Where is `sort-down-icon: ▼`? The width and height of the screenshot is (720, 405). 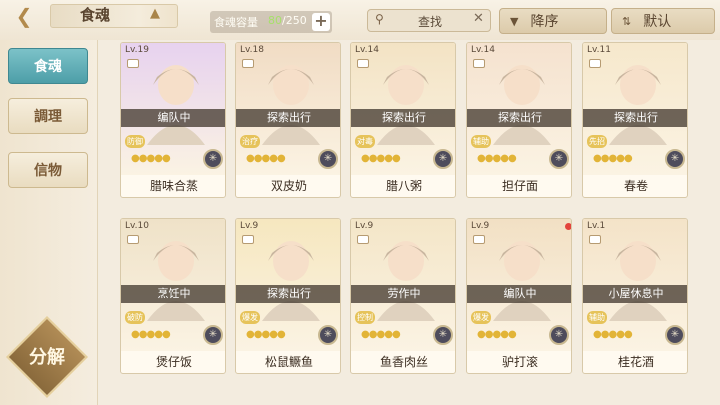
sort-down-icon: ▼ is located at coordinates (514, 21).